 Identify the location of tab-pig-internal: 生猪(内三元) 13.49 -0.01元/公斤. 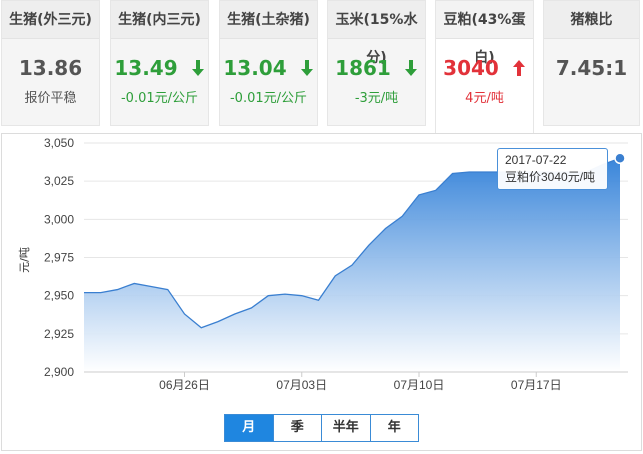
(159, 63).